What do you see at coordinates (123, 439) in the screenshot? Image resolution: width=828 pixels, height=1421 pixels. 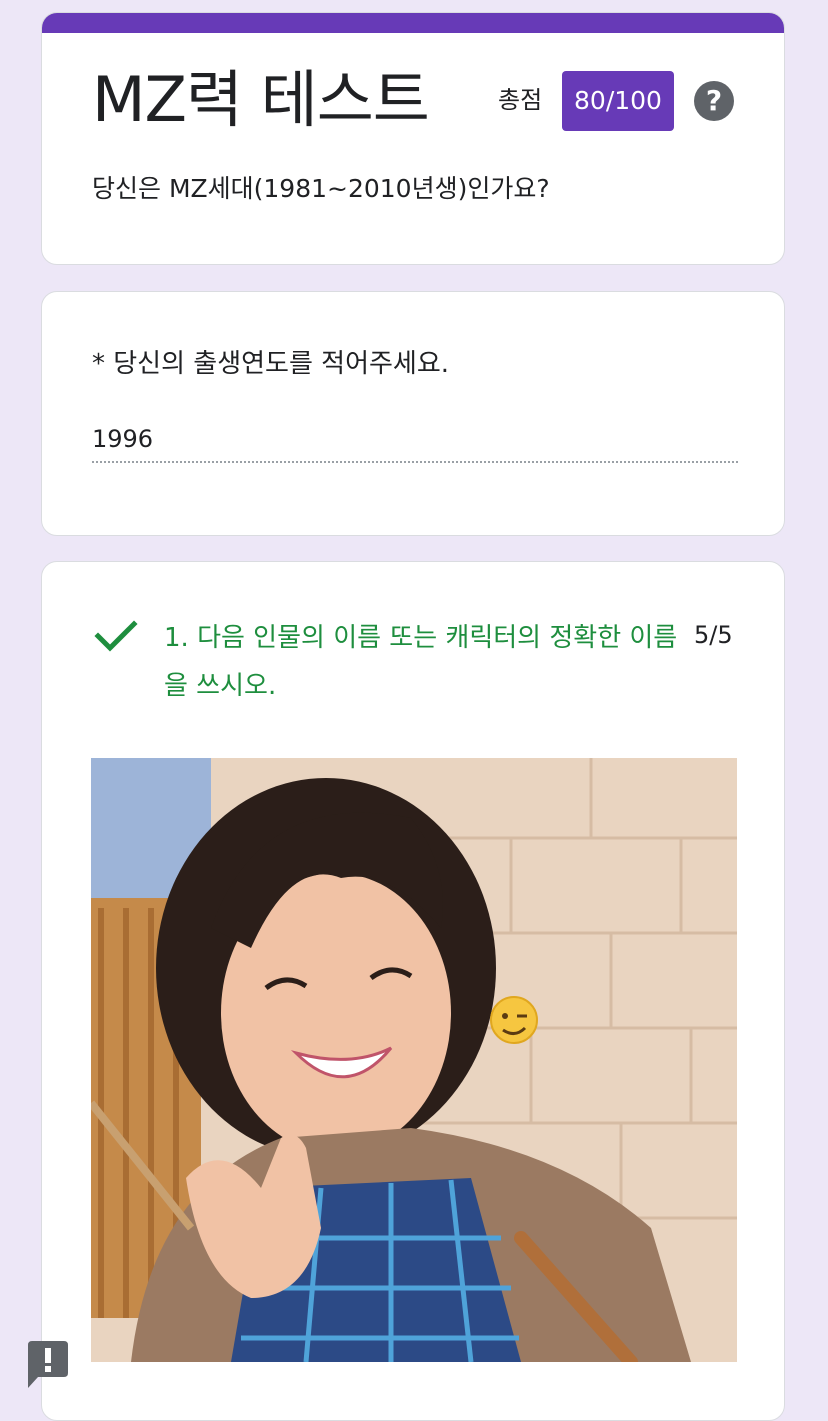 I see `birth-year-answer: 1996` at bounding box center [123, 439].